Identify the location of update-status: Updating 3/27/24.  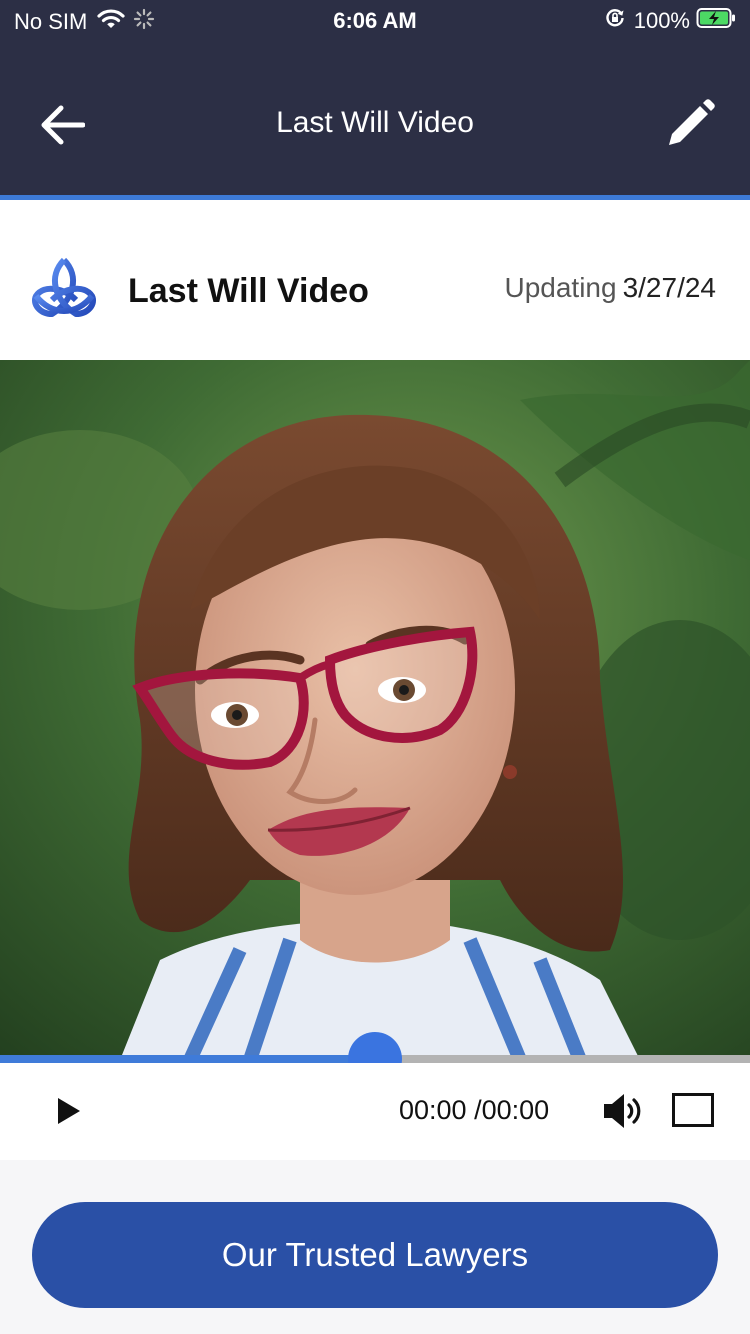
(610, 288).